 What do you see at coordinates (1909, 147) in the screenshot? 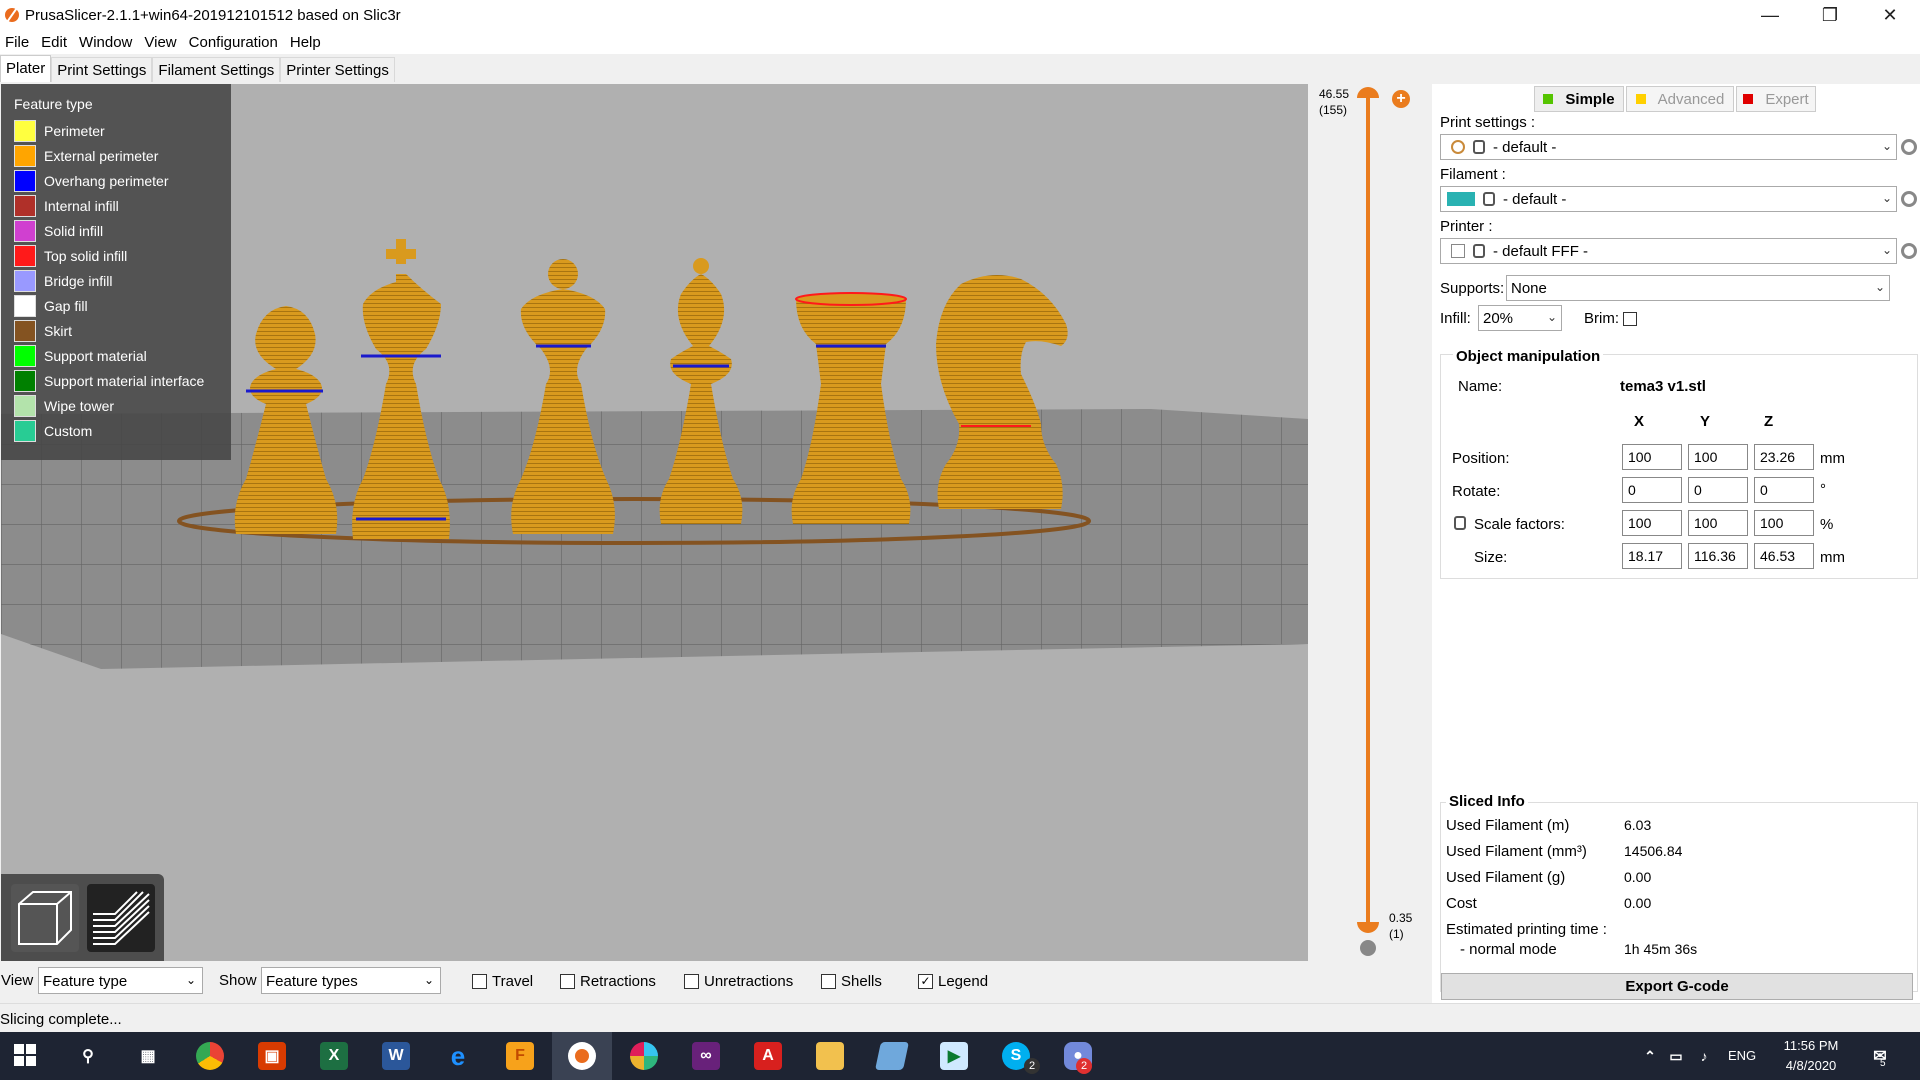
I see `print-settings-gear-icon` at bounding box center [1909, 147].